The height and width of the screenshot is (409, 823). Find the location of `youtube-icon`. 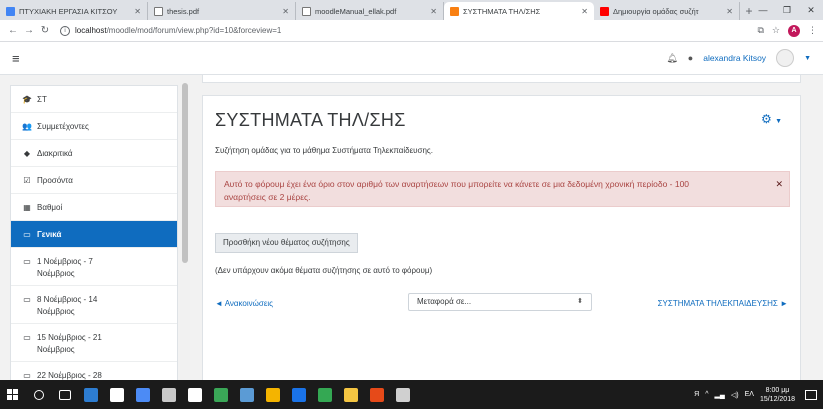

youtube-icon is located at coordinates (604, 11).